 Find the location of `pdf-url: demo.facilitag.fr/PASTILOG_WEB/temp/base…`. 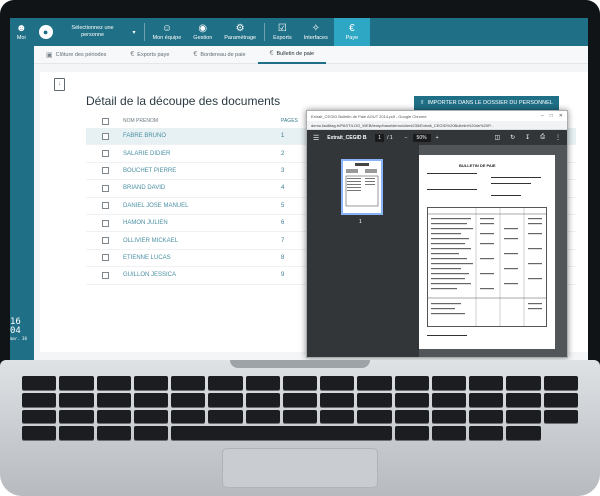

pdf-url: demo.facilitag.fr/PASTILOG_WEB/temp/base… is located at coordinates (402, 125).